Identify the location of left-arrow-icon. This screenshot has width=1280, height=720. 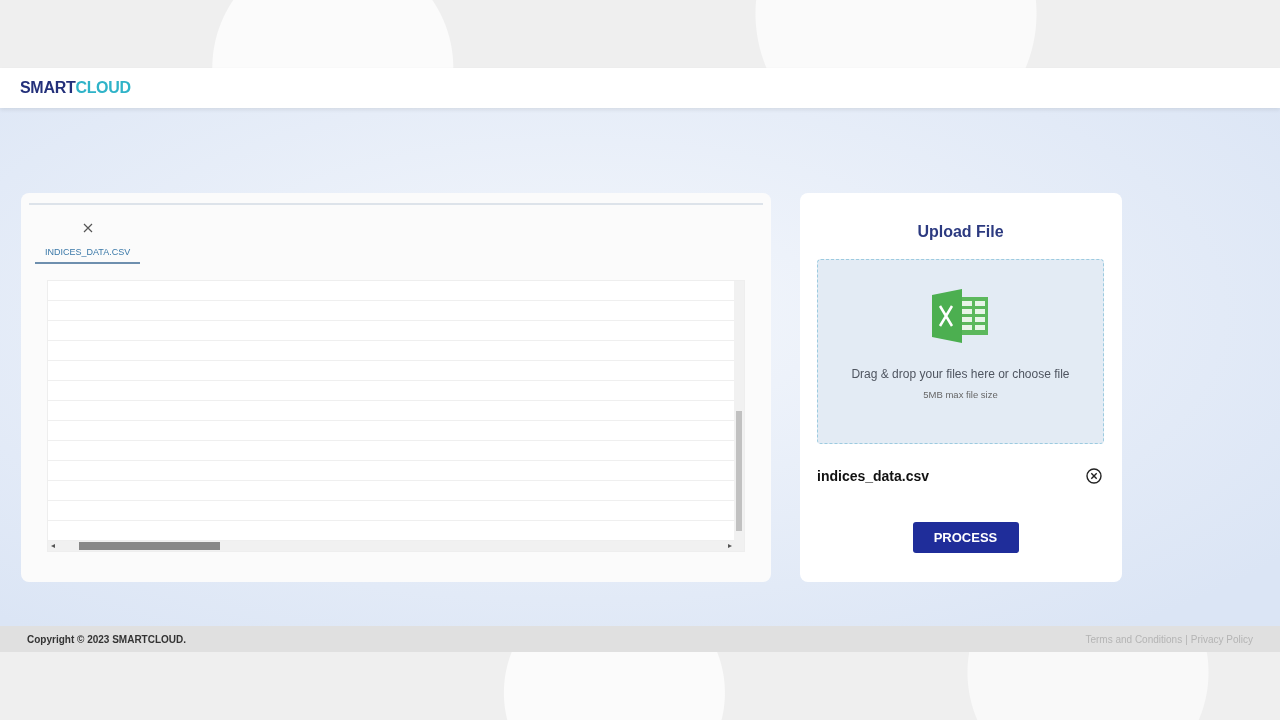
(53, 546).